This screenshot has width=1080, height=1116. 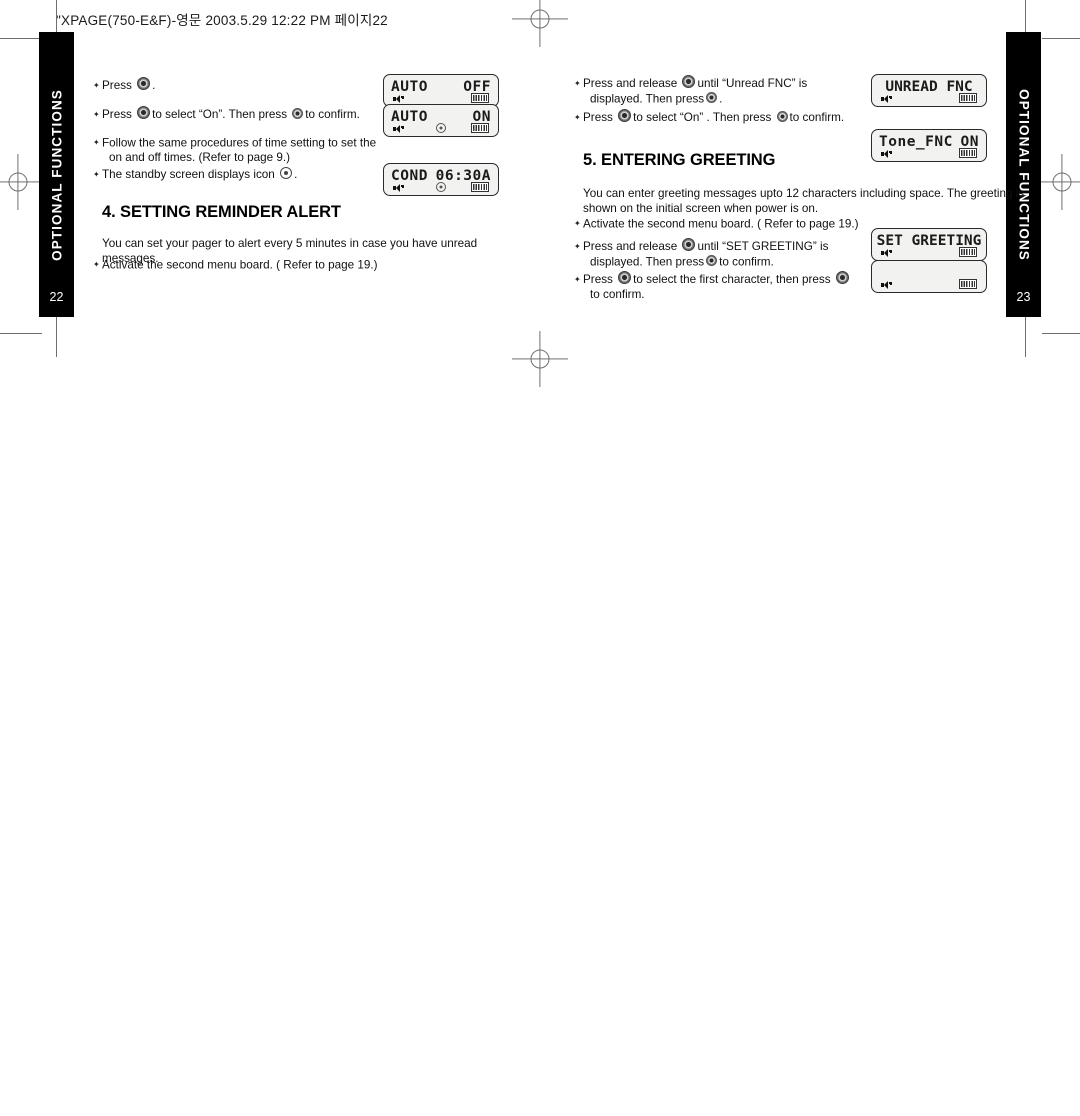 I want to click on bullet-text-mid: to select “On” . Then press, so click(x=702, y=117).